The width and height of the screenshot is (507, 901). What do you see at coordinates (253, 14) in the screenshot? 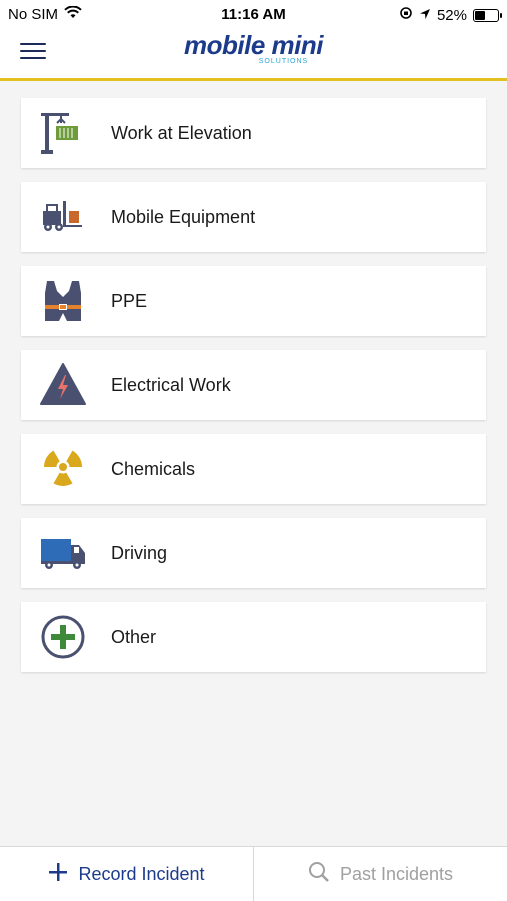
I see `status-bar: No SIM 11:16 AM 52%` at bounding box center [253, 14].